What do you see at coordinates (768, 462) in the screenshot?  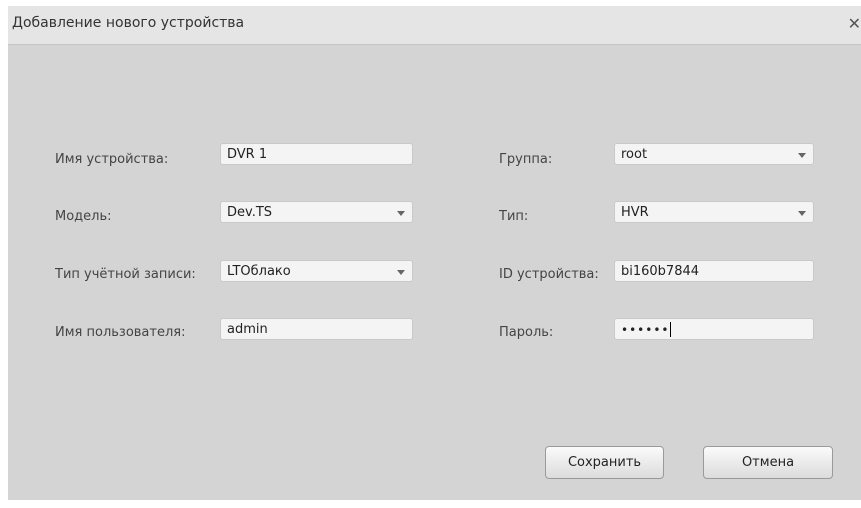 I see `cancel-button: Отмена` at bounding box center [768, 462].